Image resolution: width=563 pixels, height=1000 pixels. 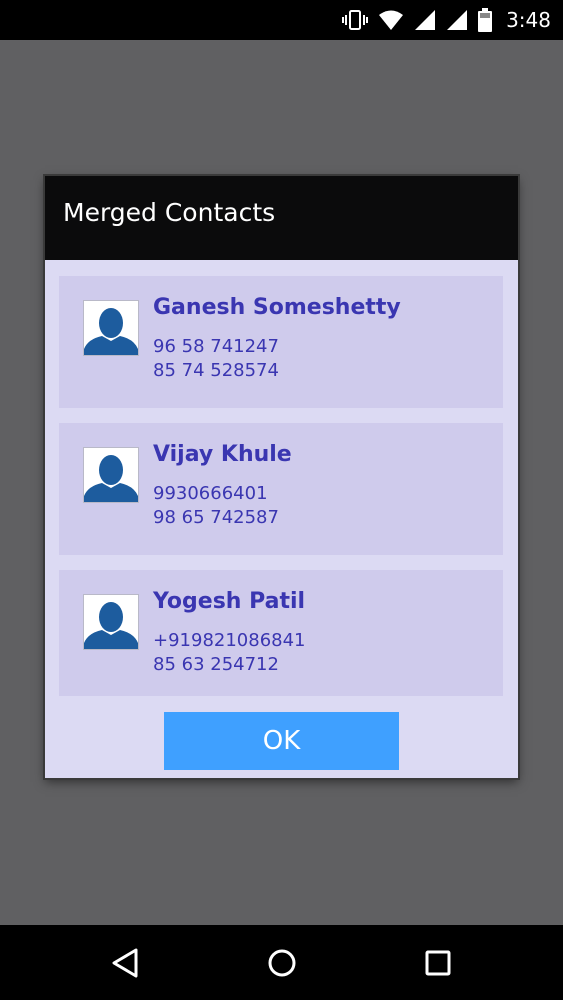 I want to click on vibrate-icon, so click(x=355, y=20).